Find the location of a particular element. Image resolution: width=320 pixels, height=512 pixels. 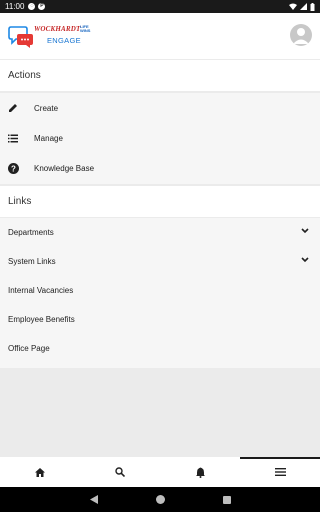

battery-icon is located at coordinates (312, 6).